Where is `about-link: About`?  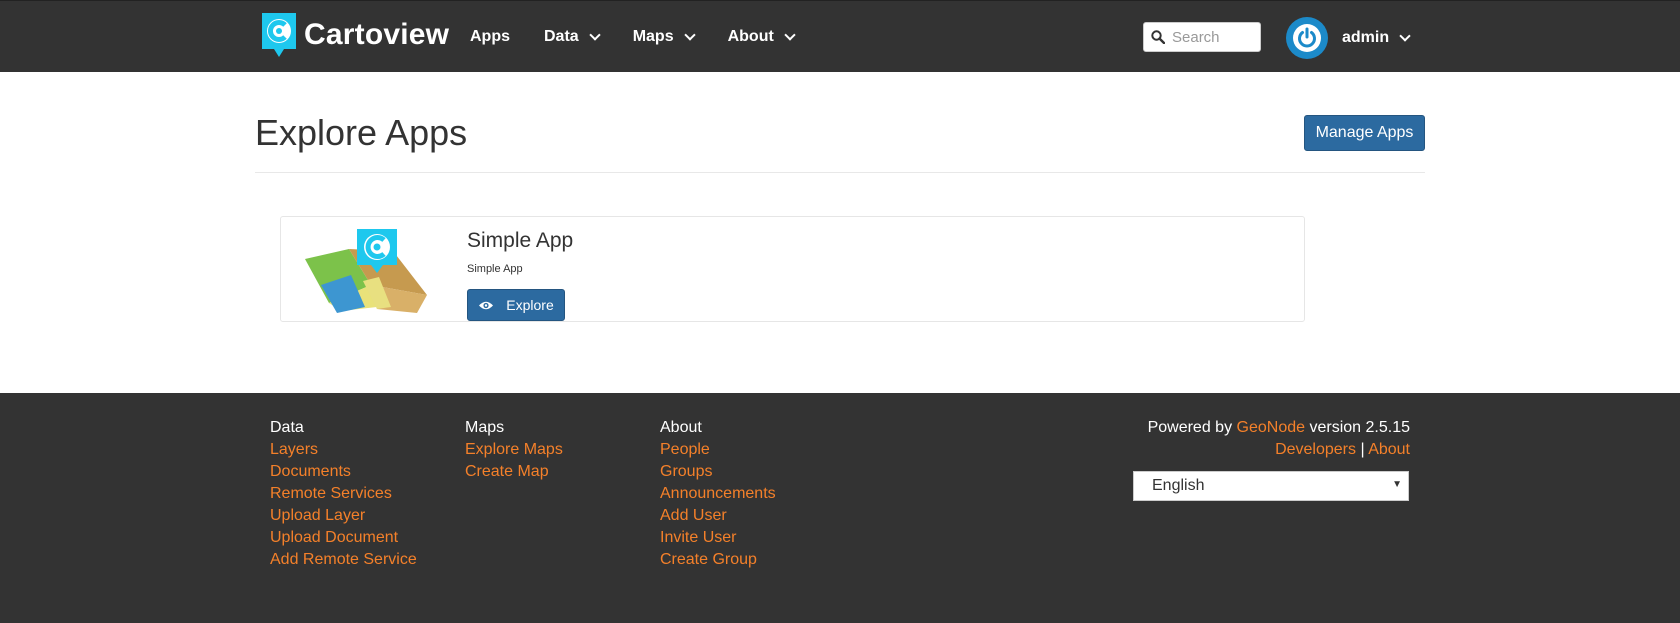
about-link: About is located at coordinates (1389, 449).